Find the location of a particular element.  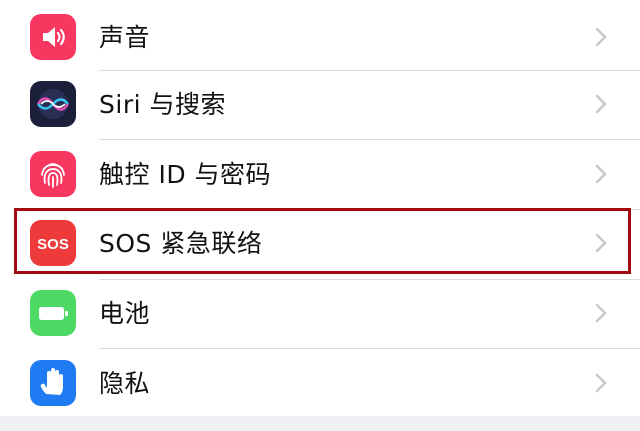

settings-row-label: 电池 is located at coordinates (125, 313).